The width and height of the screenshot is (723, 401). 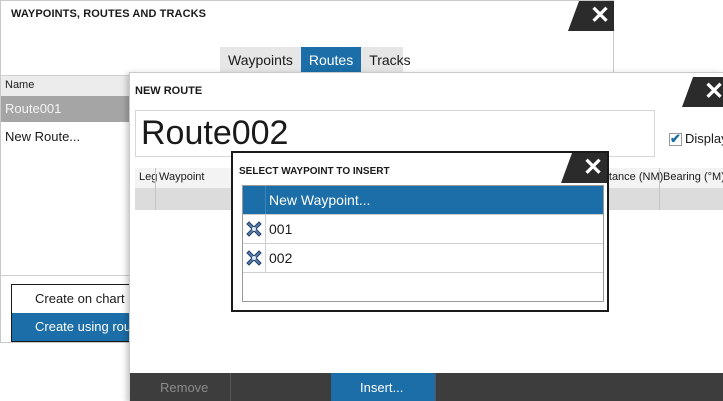 What do you see at coordinates (109, 14) in the screenshot?
I see `window-title: WAYPOINTS, ROUTES AND TRACKS` at bounding box center [109, 14].